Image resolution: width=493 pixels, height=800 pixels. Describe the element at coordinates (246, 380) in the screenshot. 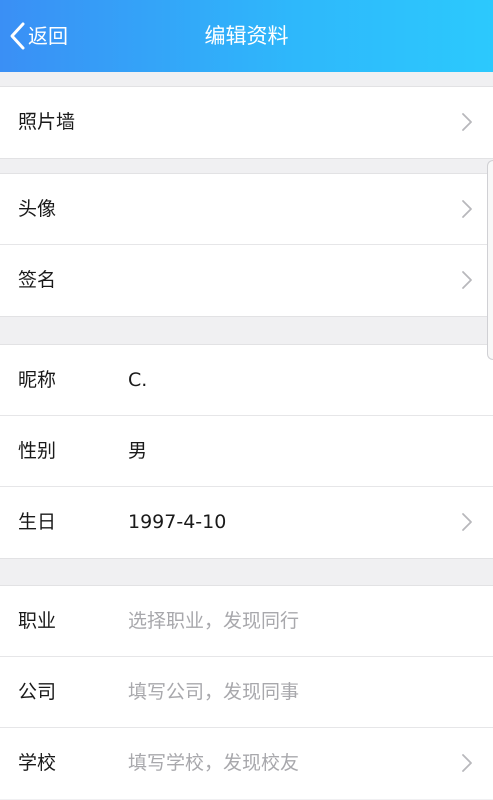

I see `row-nickname: 昵称 C.` at that location.